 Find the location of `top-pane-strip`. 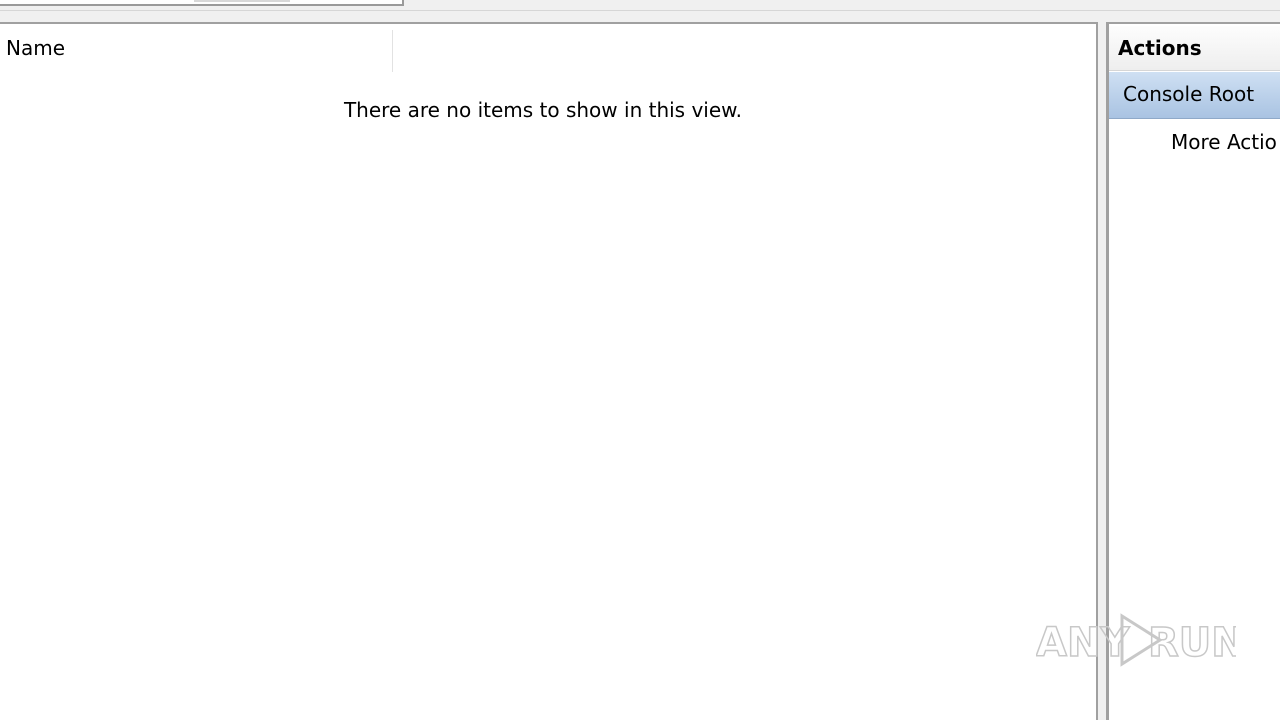

top-pane-strip is located at coordinates (640, 5).